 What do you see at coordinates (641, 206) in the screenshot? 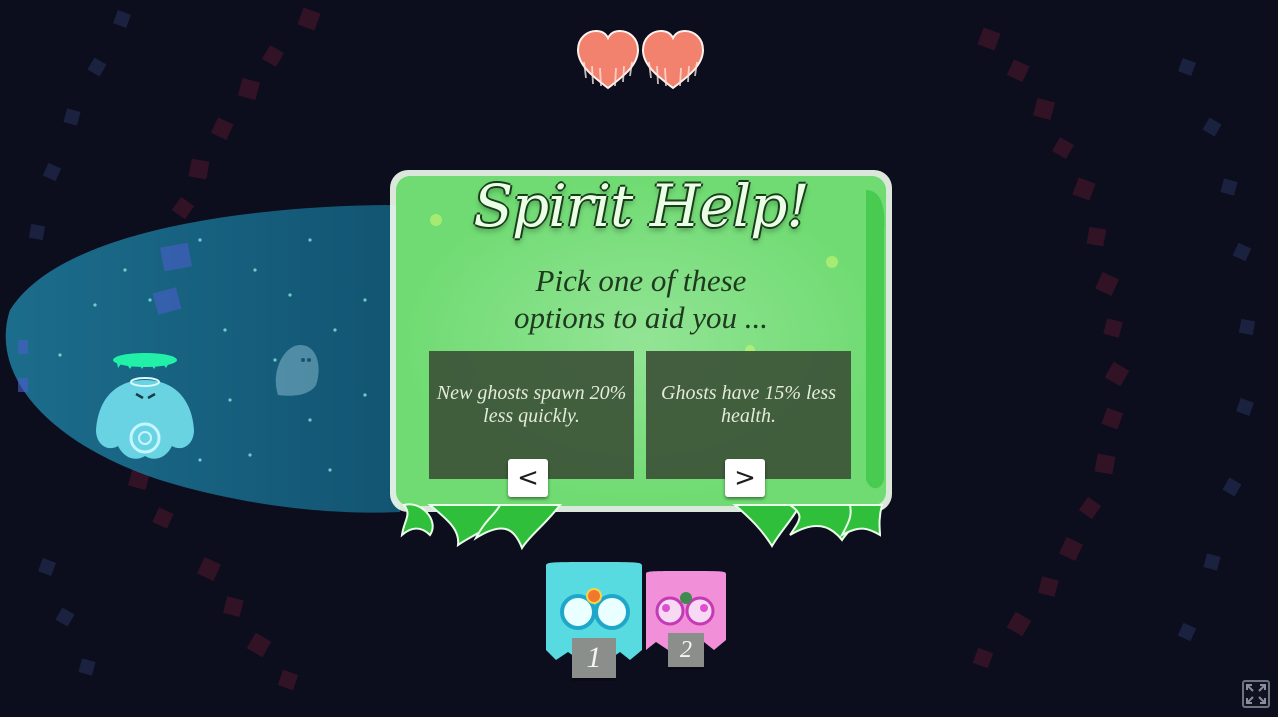
I see `modal-title: Spirit Help!` at bounding box center [641, 206].